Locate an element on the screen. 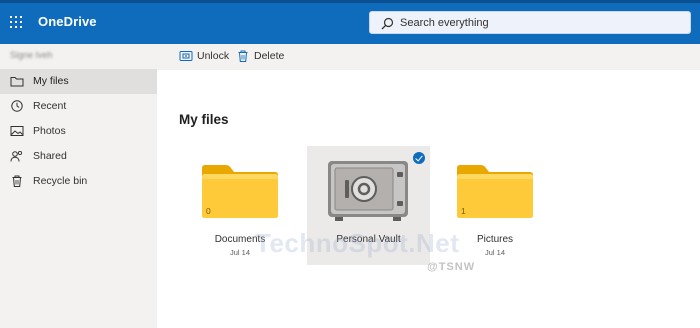 The image size is (700, 328). folder-tile-pictures: 1 Pictures Jul 14 is located at coordinates (495, 208).